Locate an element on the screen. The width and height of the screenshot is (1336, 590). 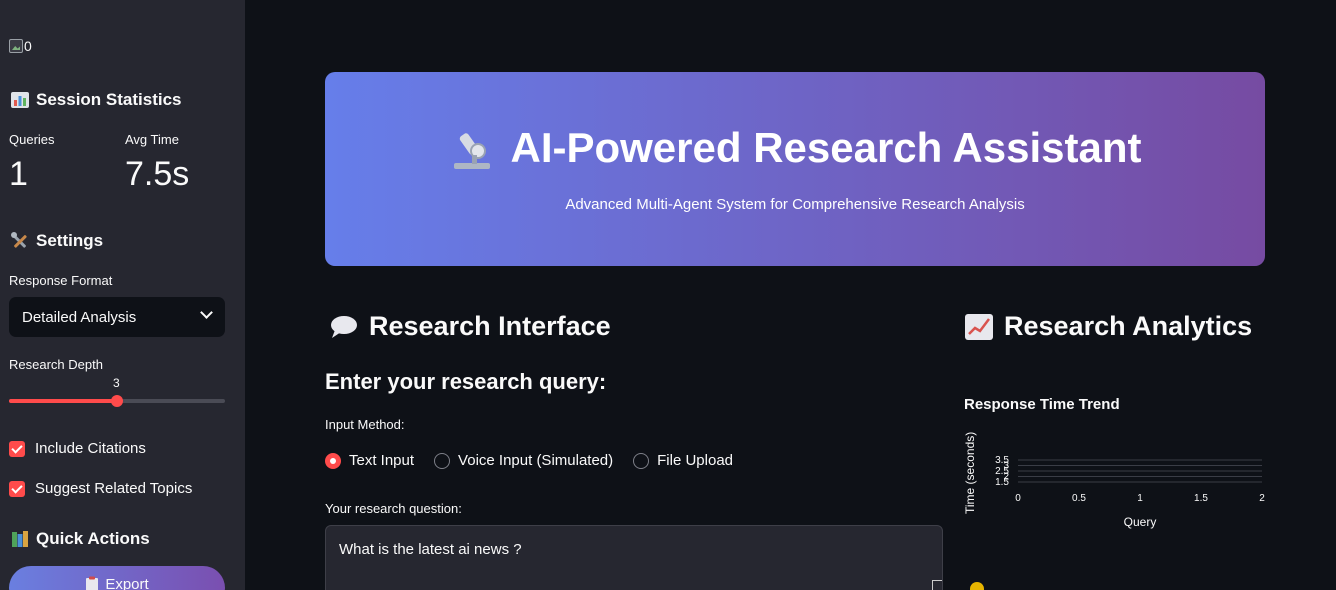
slider-fill is located at coordinates (63, 401).